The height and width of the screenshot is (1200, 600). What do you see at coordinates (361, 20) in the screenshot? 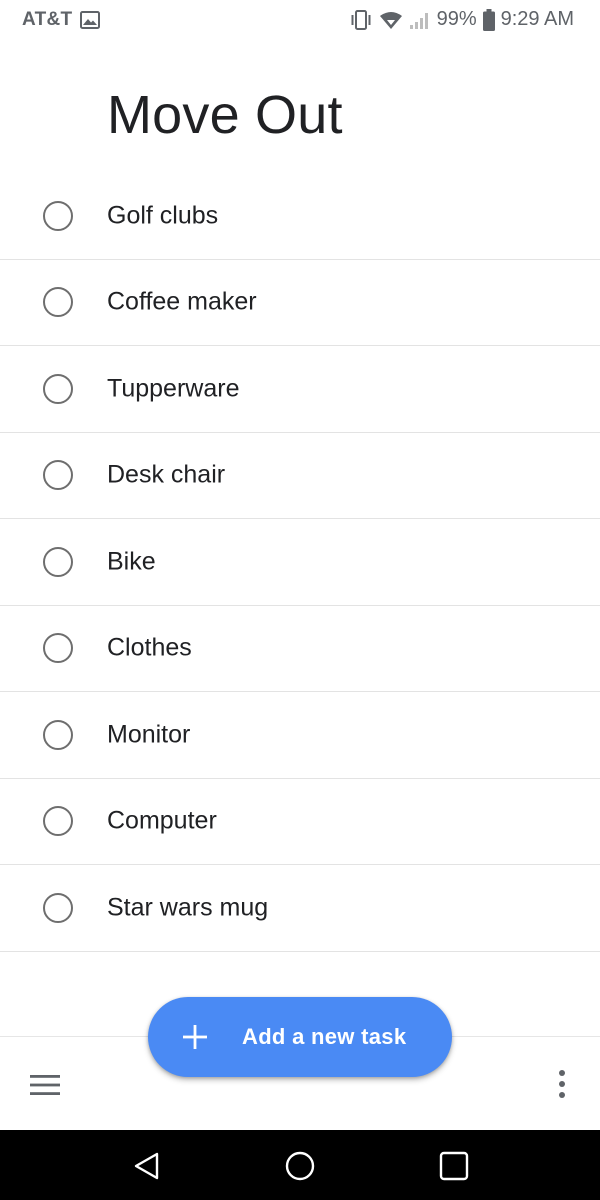
I see `vibrate-icon` at bounding box center [361, 20].